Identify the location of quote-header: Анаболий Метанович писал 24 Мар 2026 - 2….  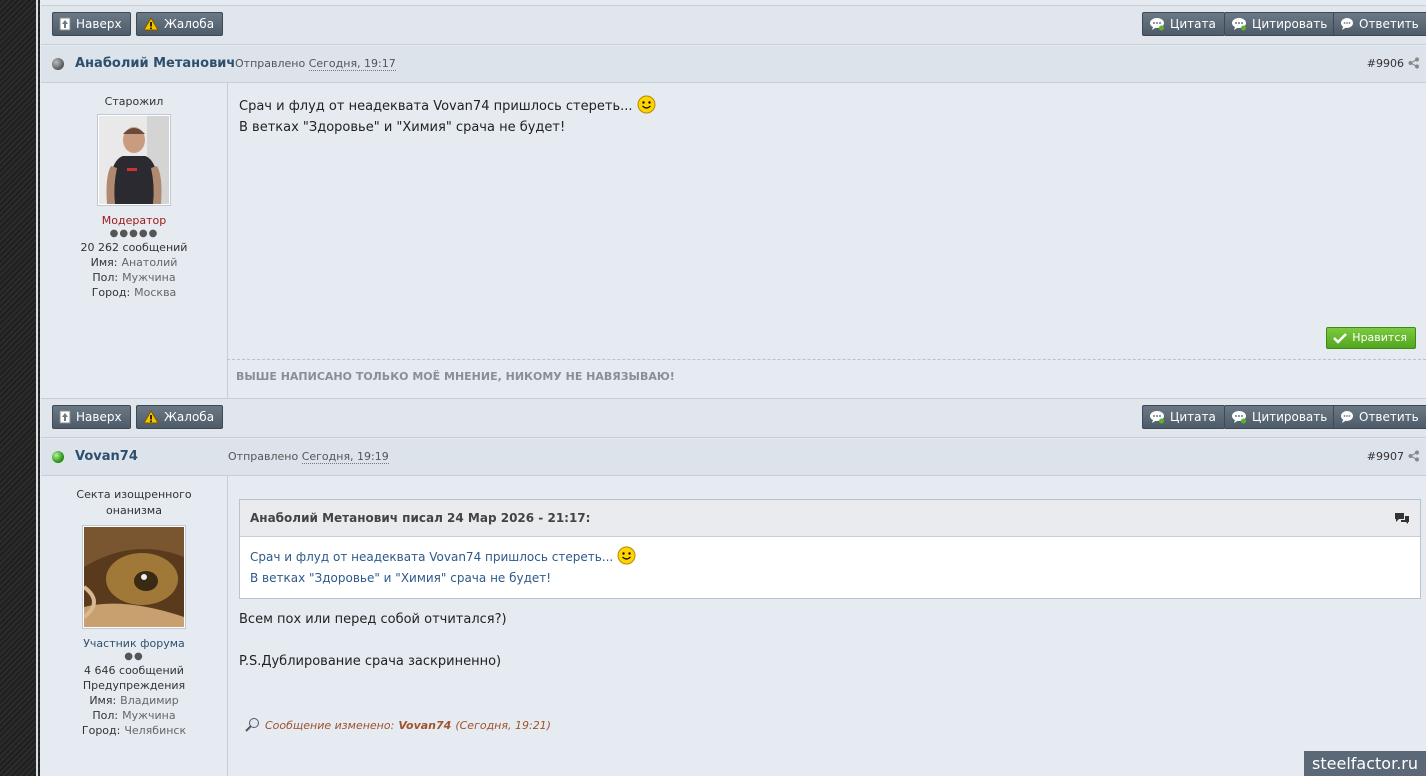
(830, 518).